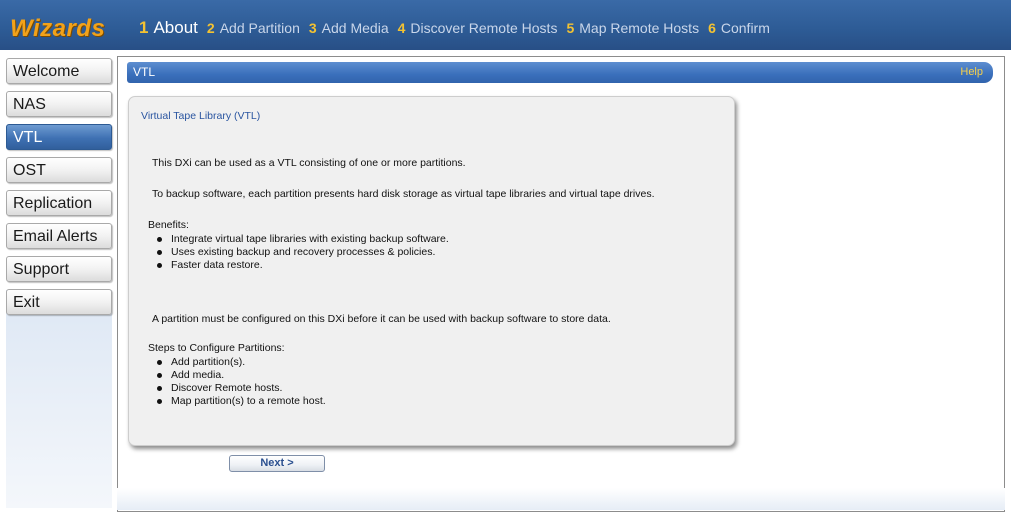 The image size is (1011, 521). What do you see at coordinates (233, 375) in the screenshot?
I see `list-item: Add media.` at bounding box center [233, 375].